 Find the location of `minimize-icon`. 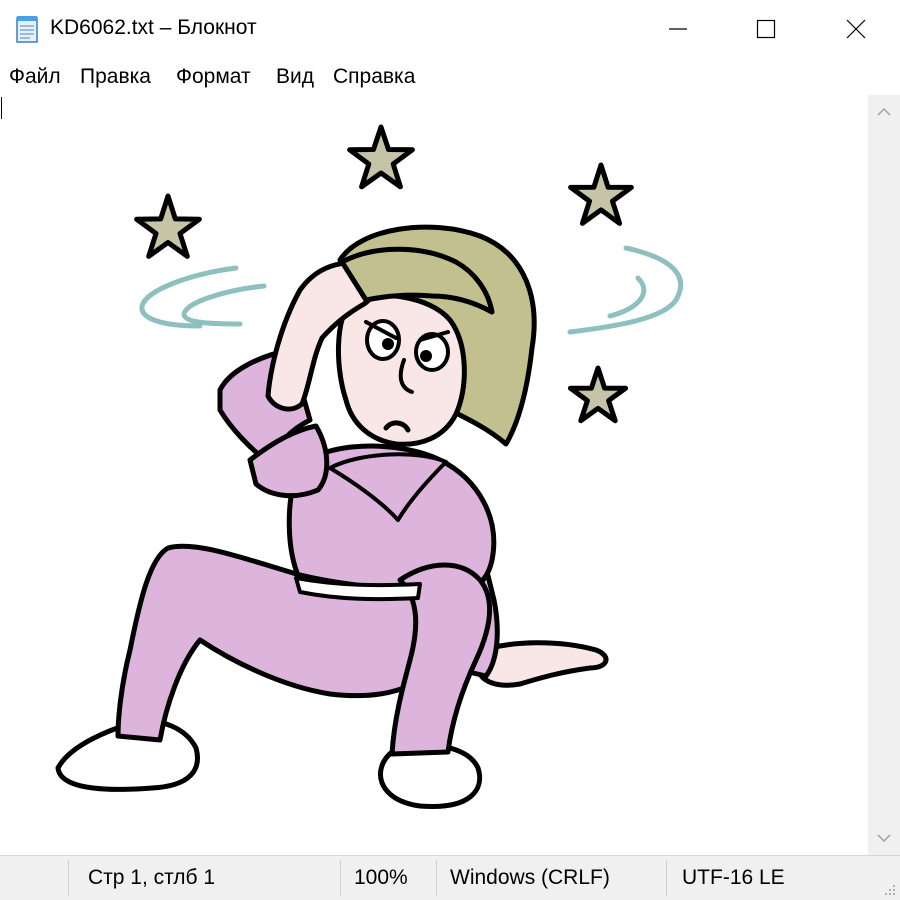

minimize-icon is located at coordinates (678, 29).